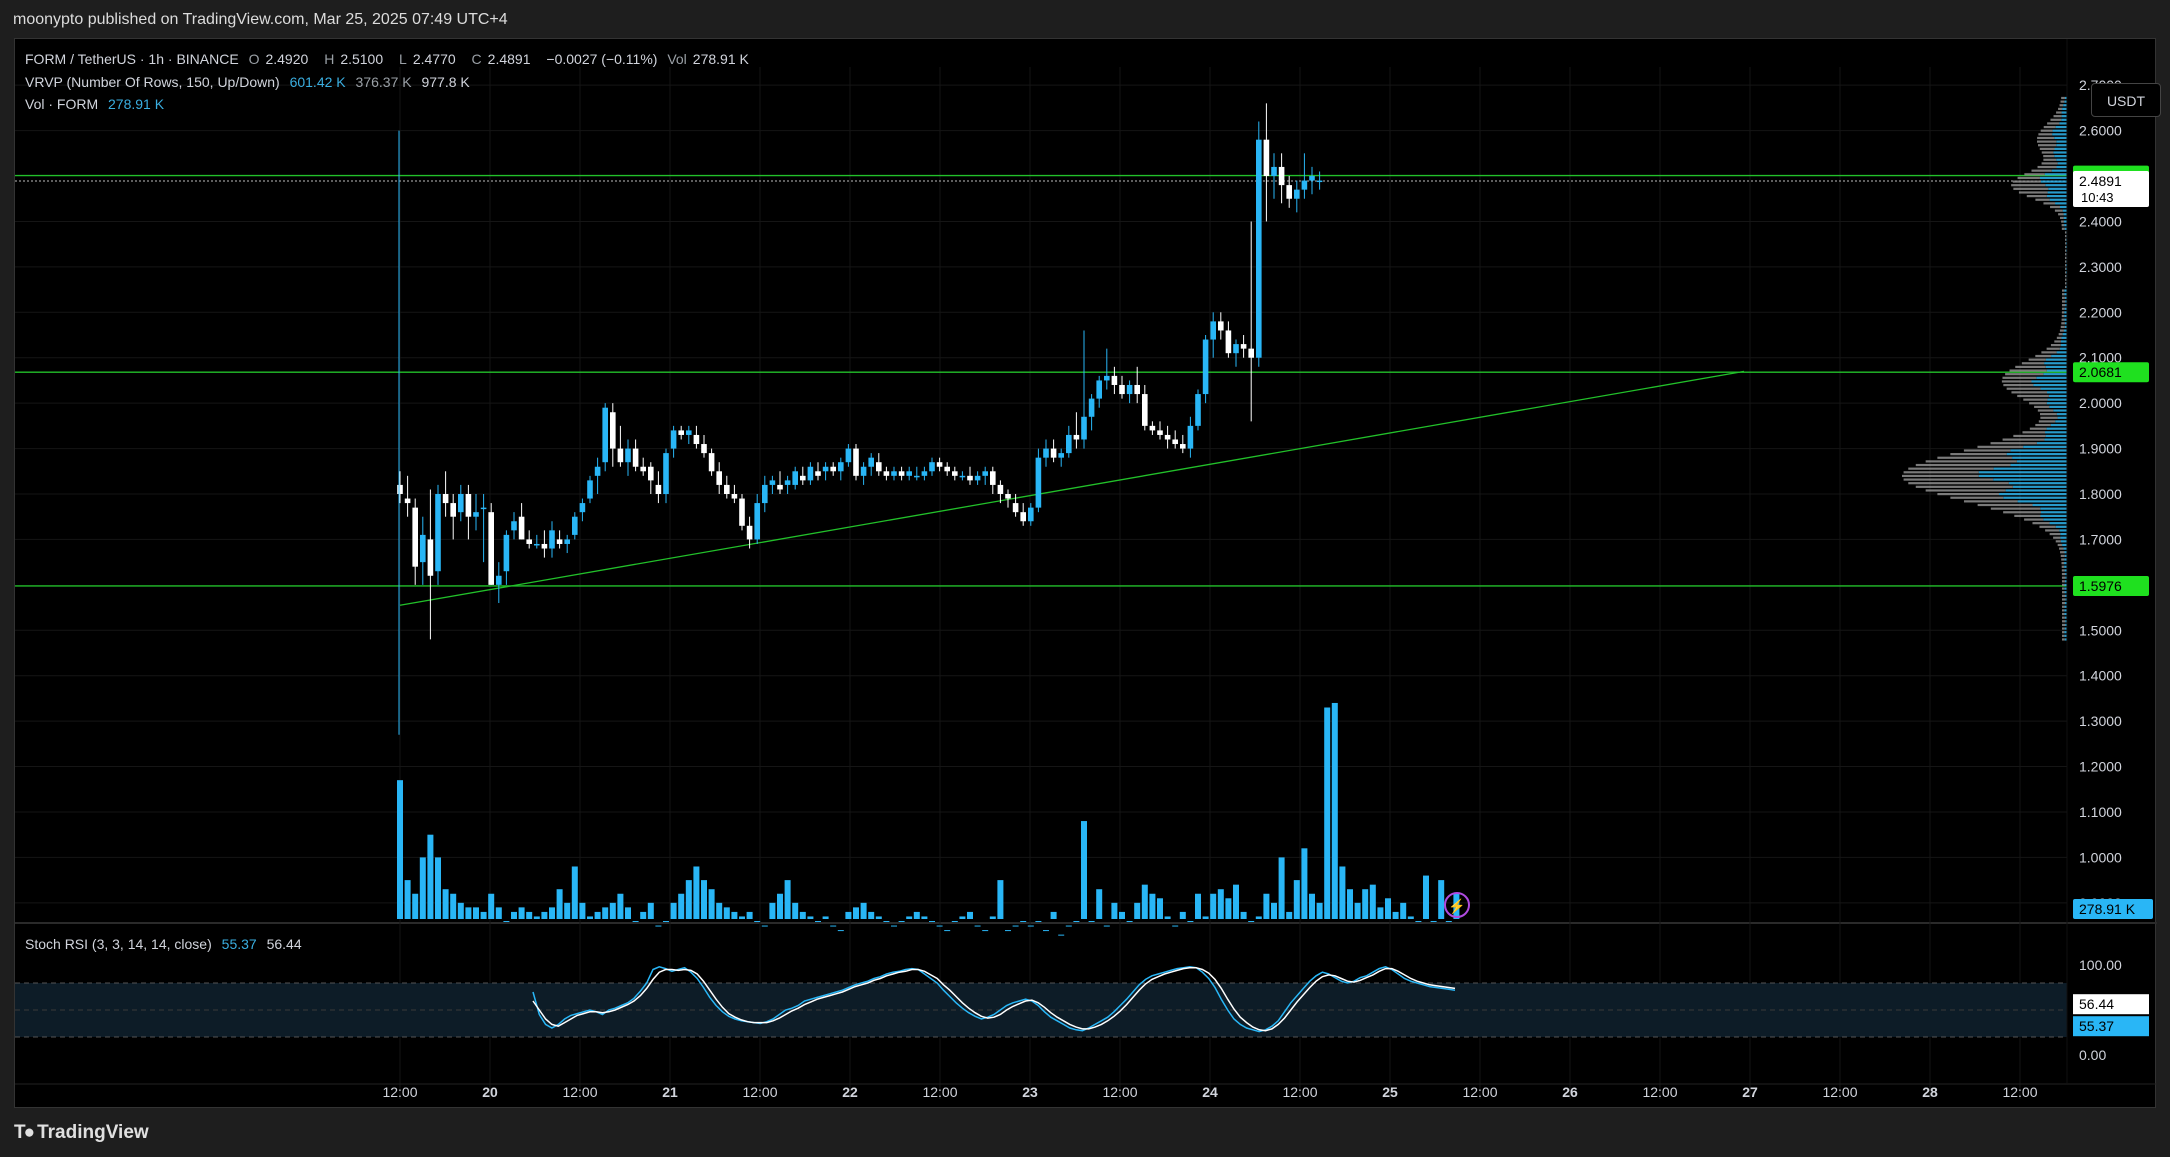 The height and width of the screenshot is (1157, 2170). I want to click on volume-name: Vol · FORM, so click(62, 104).